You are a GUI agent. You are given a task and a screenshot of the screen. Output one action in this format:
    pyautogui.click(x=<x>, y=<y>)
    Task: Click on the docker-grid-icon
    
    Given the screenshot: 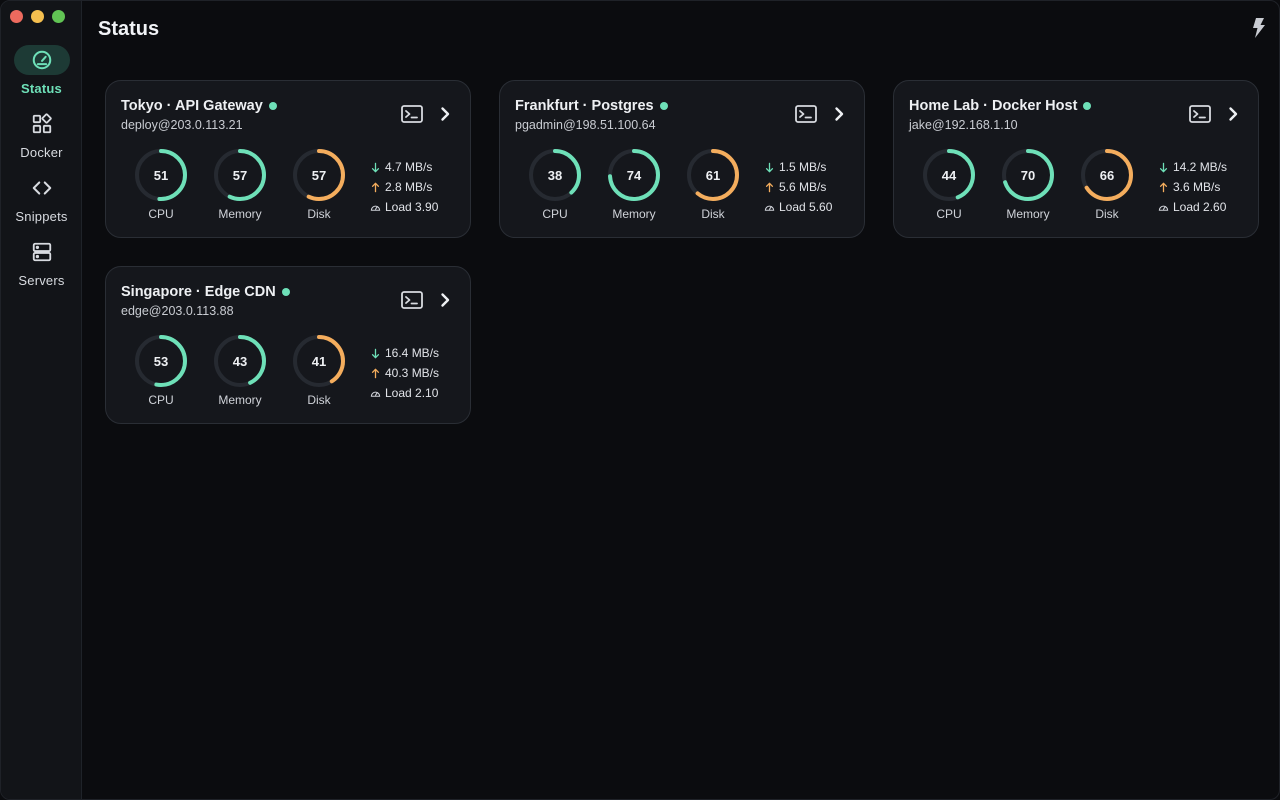 What is the action you would take?
    pyautogui.click(x=42, y=124)
    